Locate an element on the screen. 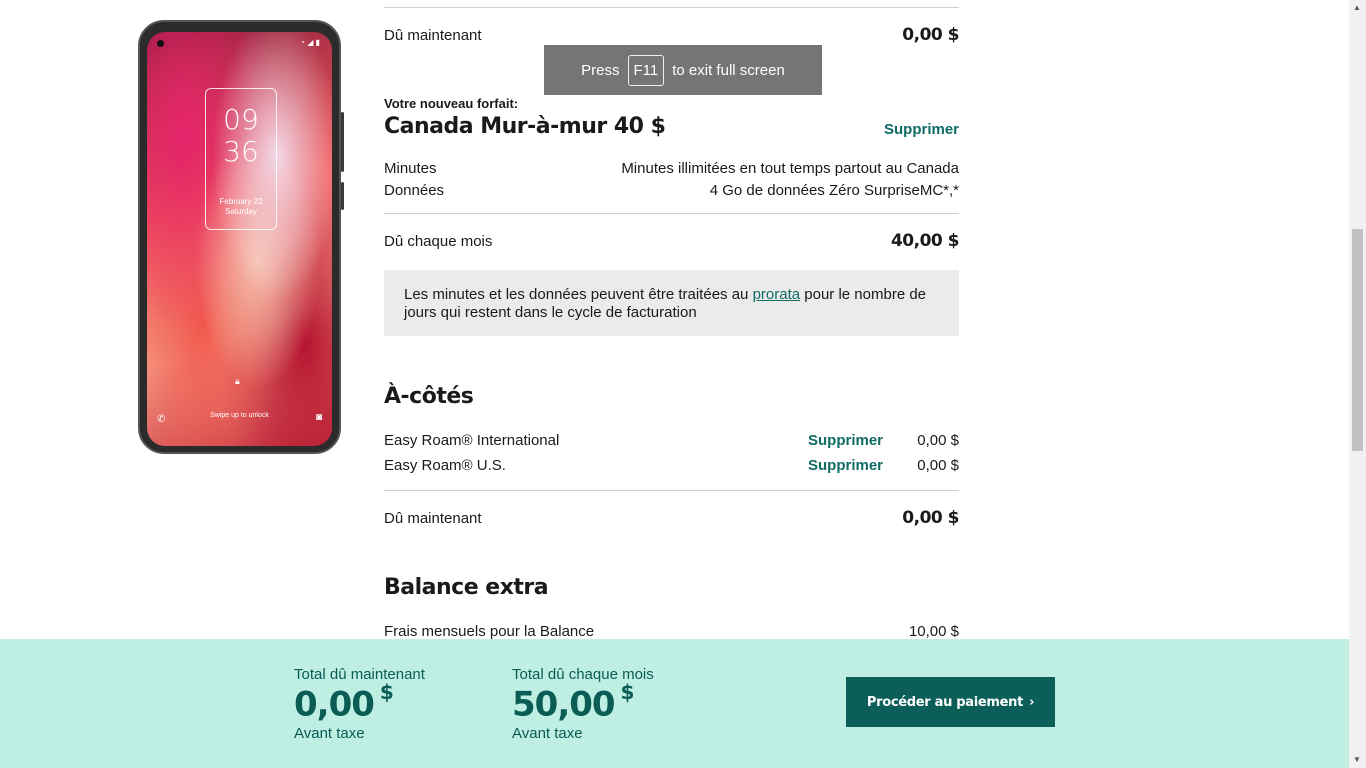  balance-fee-value: 10,00 $ is located at coordinates (933, 631).